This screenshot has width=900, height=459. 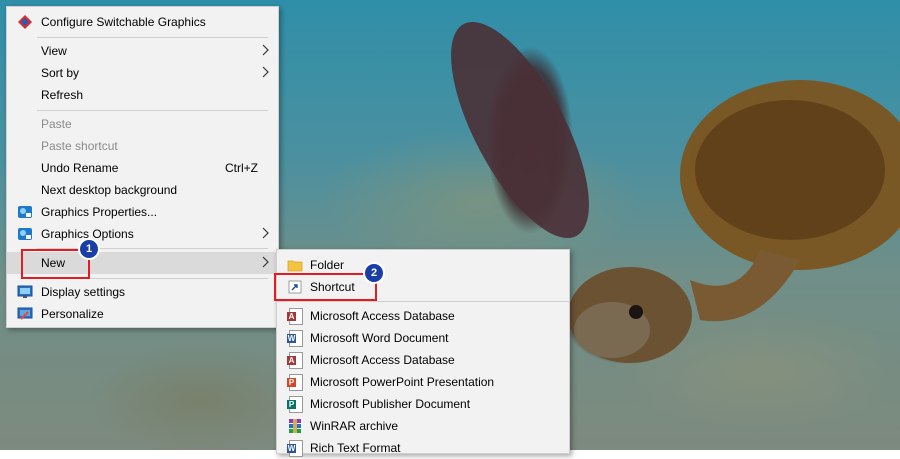 What do you see at coordinates (142, 51) in the screenshot?
I see `menu-item-view: View` at bounding box center [142, 51].